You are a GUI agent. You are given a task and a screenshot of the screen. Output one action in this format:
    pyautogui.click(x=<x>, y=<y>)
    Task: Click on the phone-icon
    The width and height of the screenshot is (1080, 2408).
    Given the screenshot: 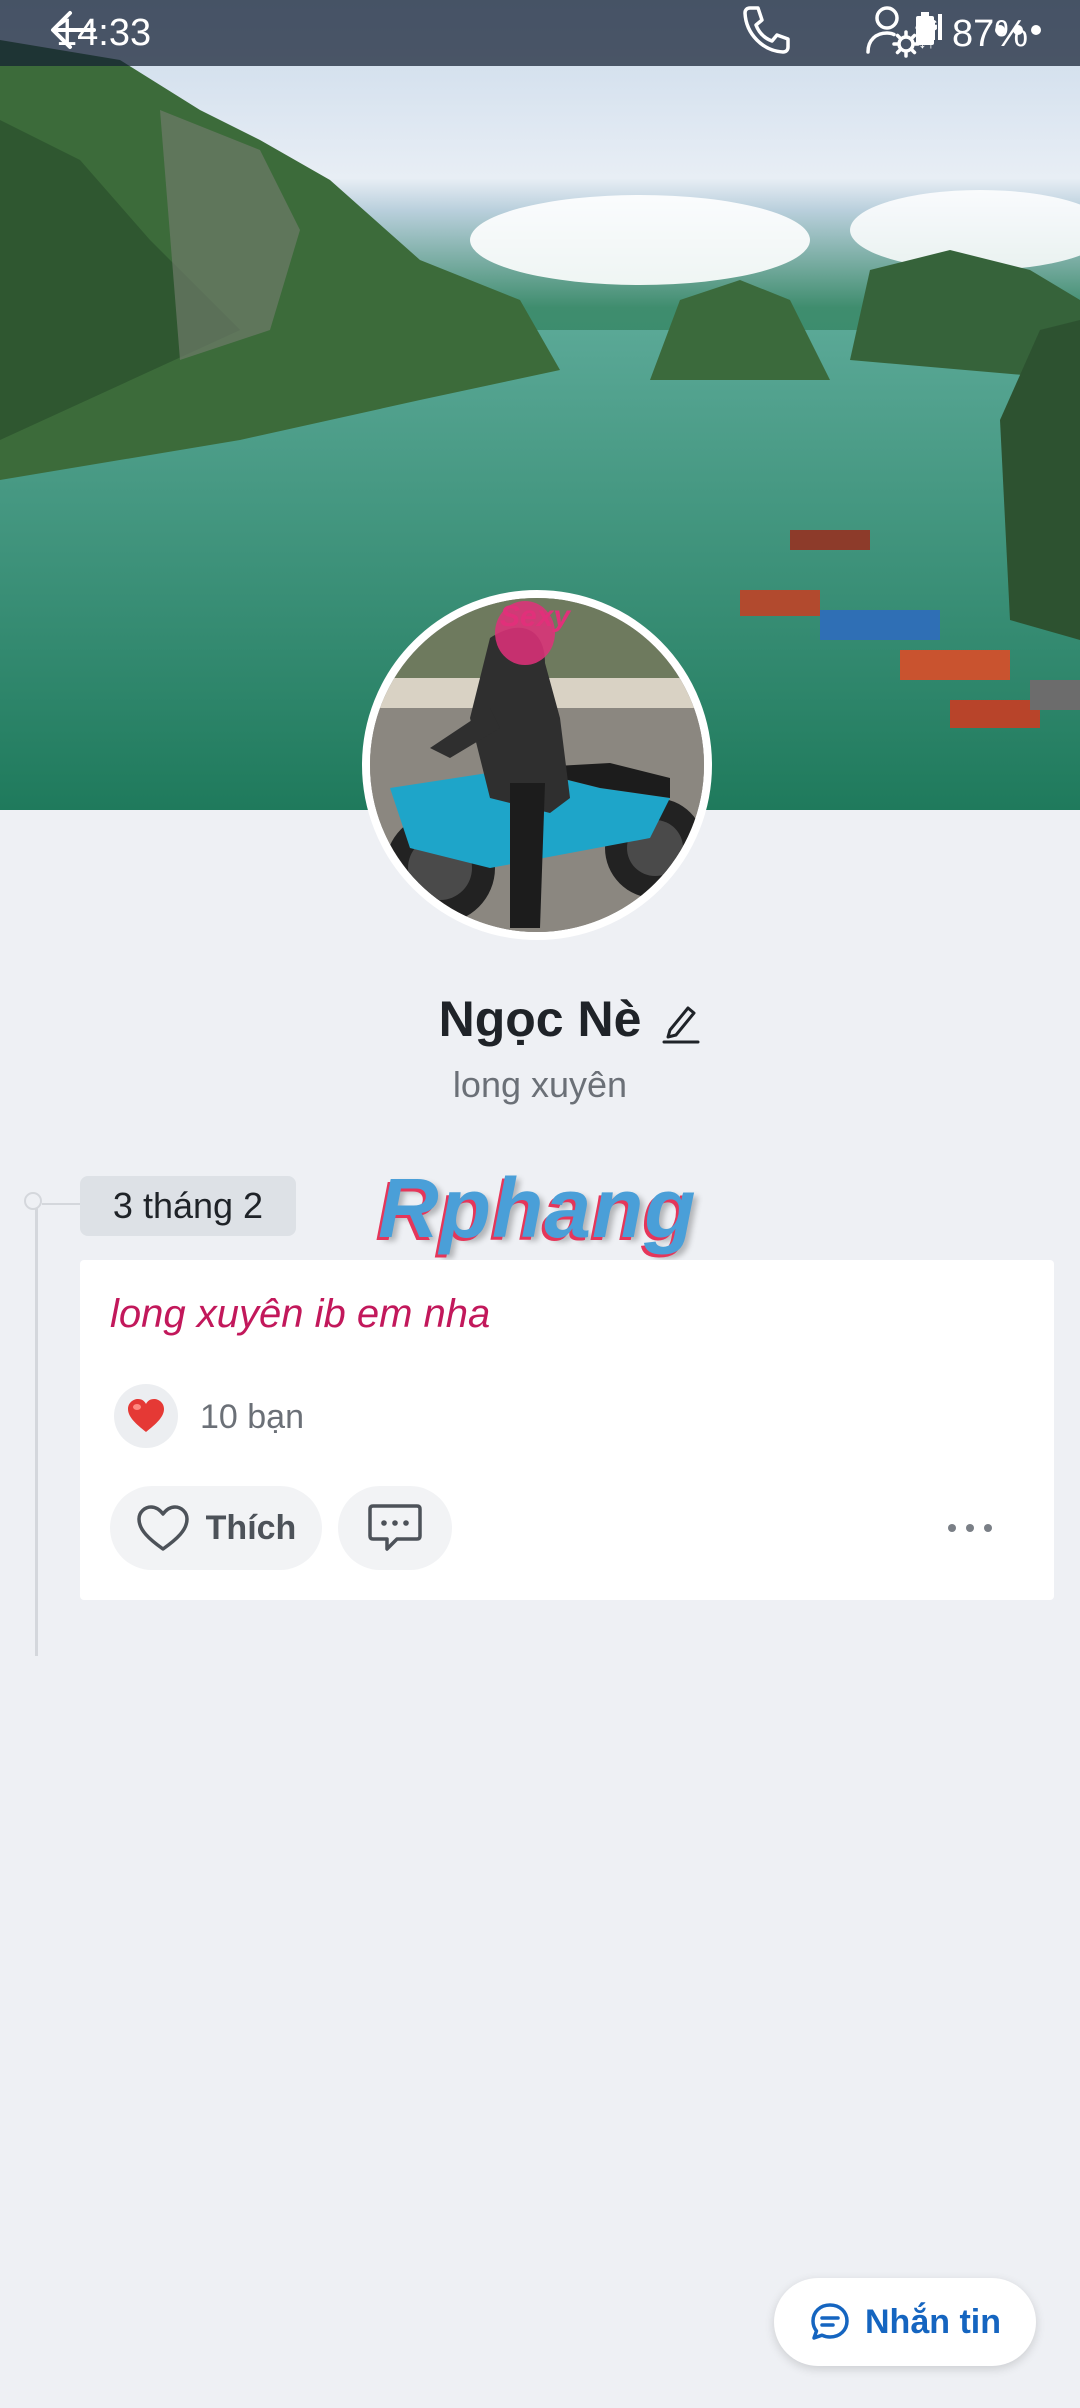 What is the action you would take?
    pyautogui.click(x=766, y=30)
    